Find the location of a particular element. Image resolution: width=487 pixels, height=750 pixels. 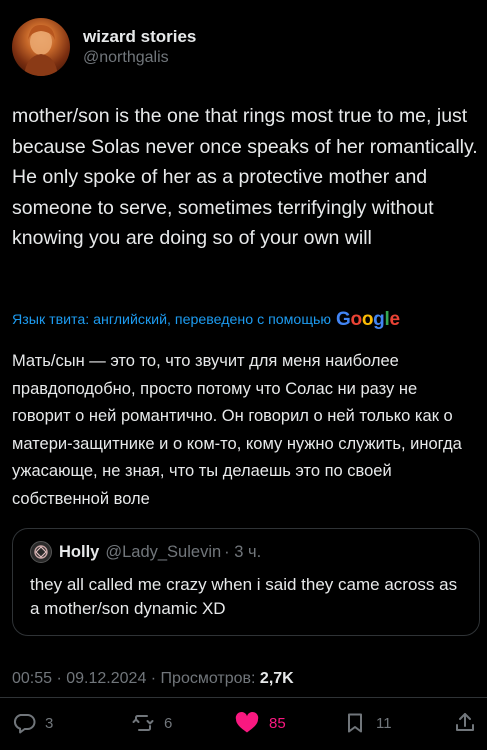

repost-button: 6 is located at coordinates (151, 723).